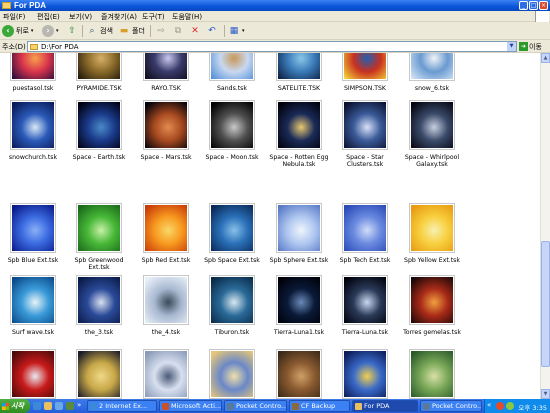  What do you see at coordinates (532, 408) in the screenshot?
I see `clock: 오후 3:35` at bounding box center [532, 408].